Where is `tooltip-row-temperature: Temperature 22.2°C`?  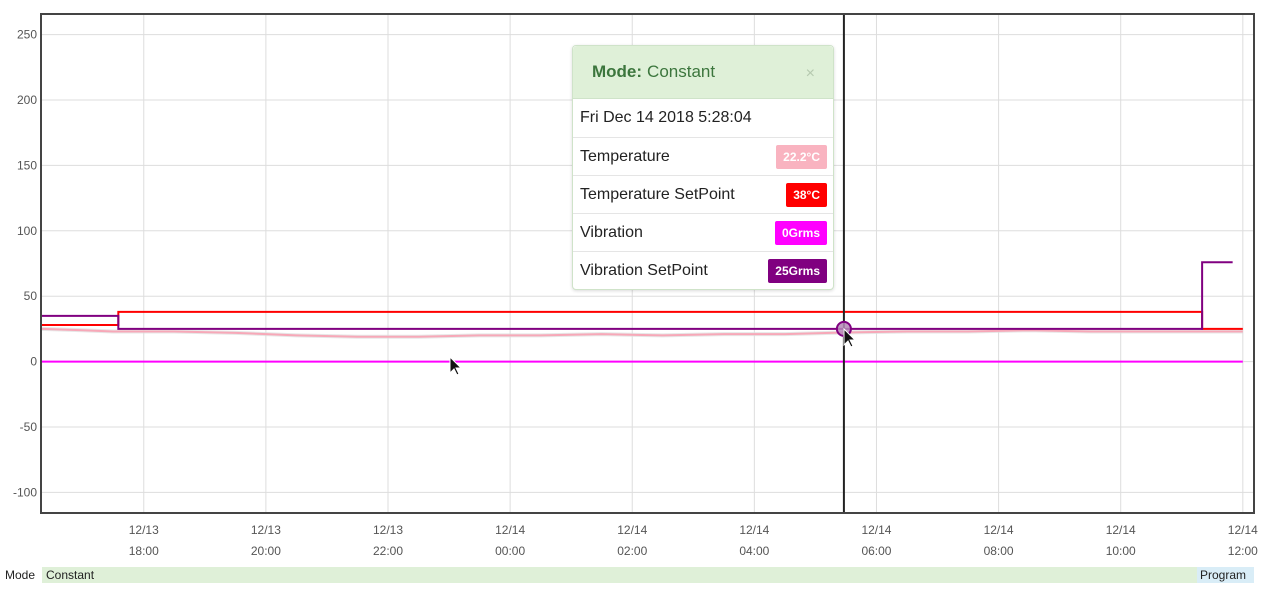 tooltip-row-temperature: Temperature 22.2°C is located at coordinates (703, 157).